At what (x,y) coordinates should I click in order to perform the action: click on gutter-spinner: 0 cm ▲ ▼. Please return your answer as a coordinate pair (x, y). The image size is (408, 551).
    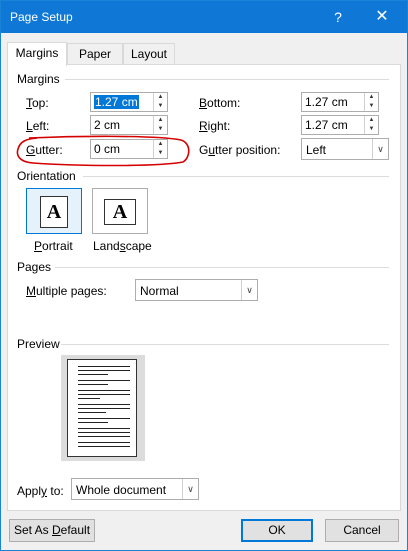
    Looking at the image, I should click on (129, 149).